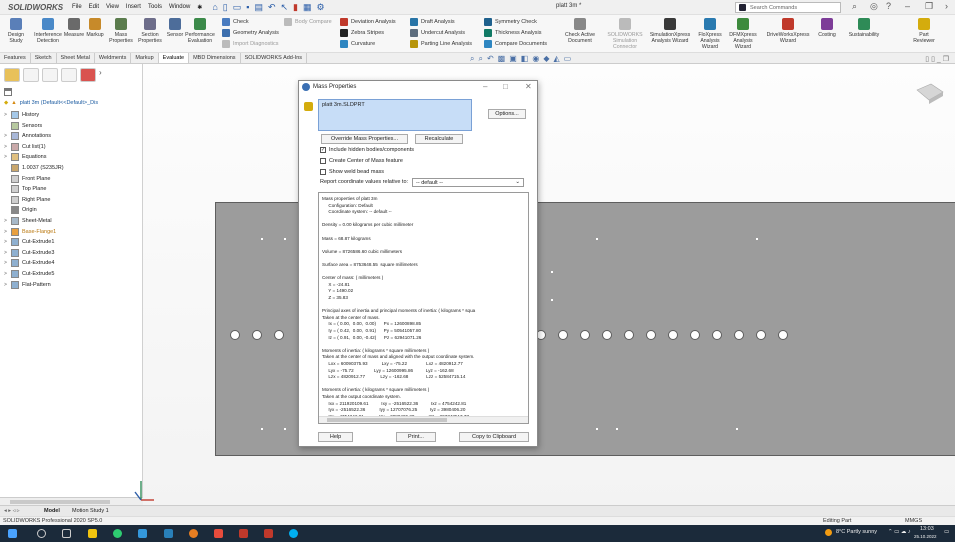 The height and width of the screenshot is (542, 955). Describe the element at coordinates (625, 33) in the screenshot. I see `simulation-connector-button: SOLIDWORKS Simulation Connector` at that location.